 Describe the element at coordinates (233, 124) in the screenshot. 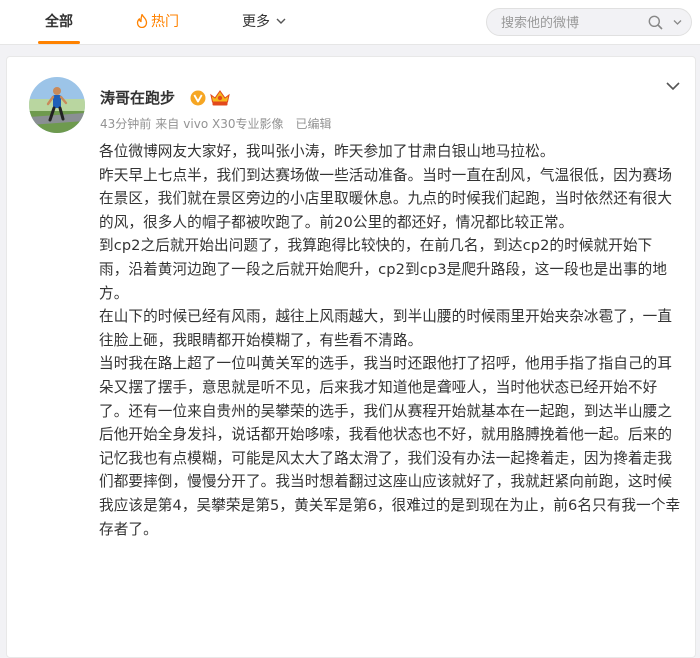

I see `post-source: vivo X30专业影像` at that location.